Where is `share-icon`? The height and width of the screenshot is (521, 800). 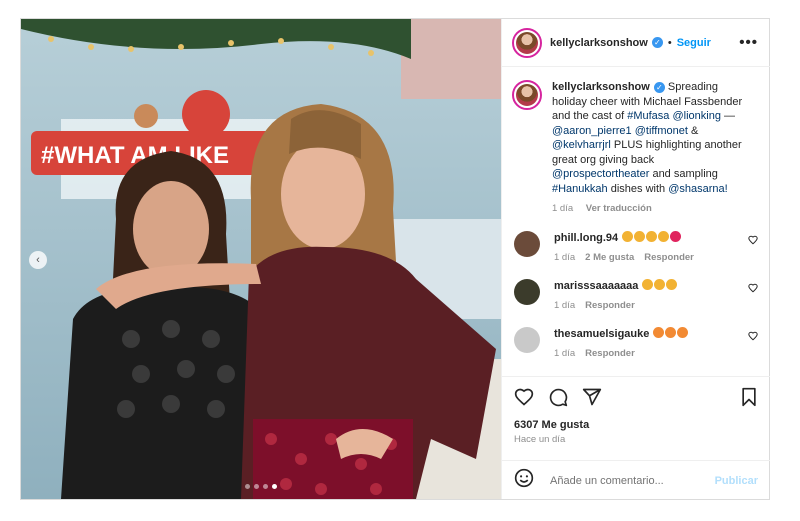 share-icon is located at coordinates (592, 399).